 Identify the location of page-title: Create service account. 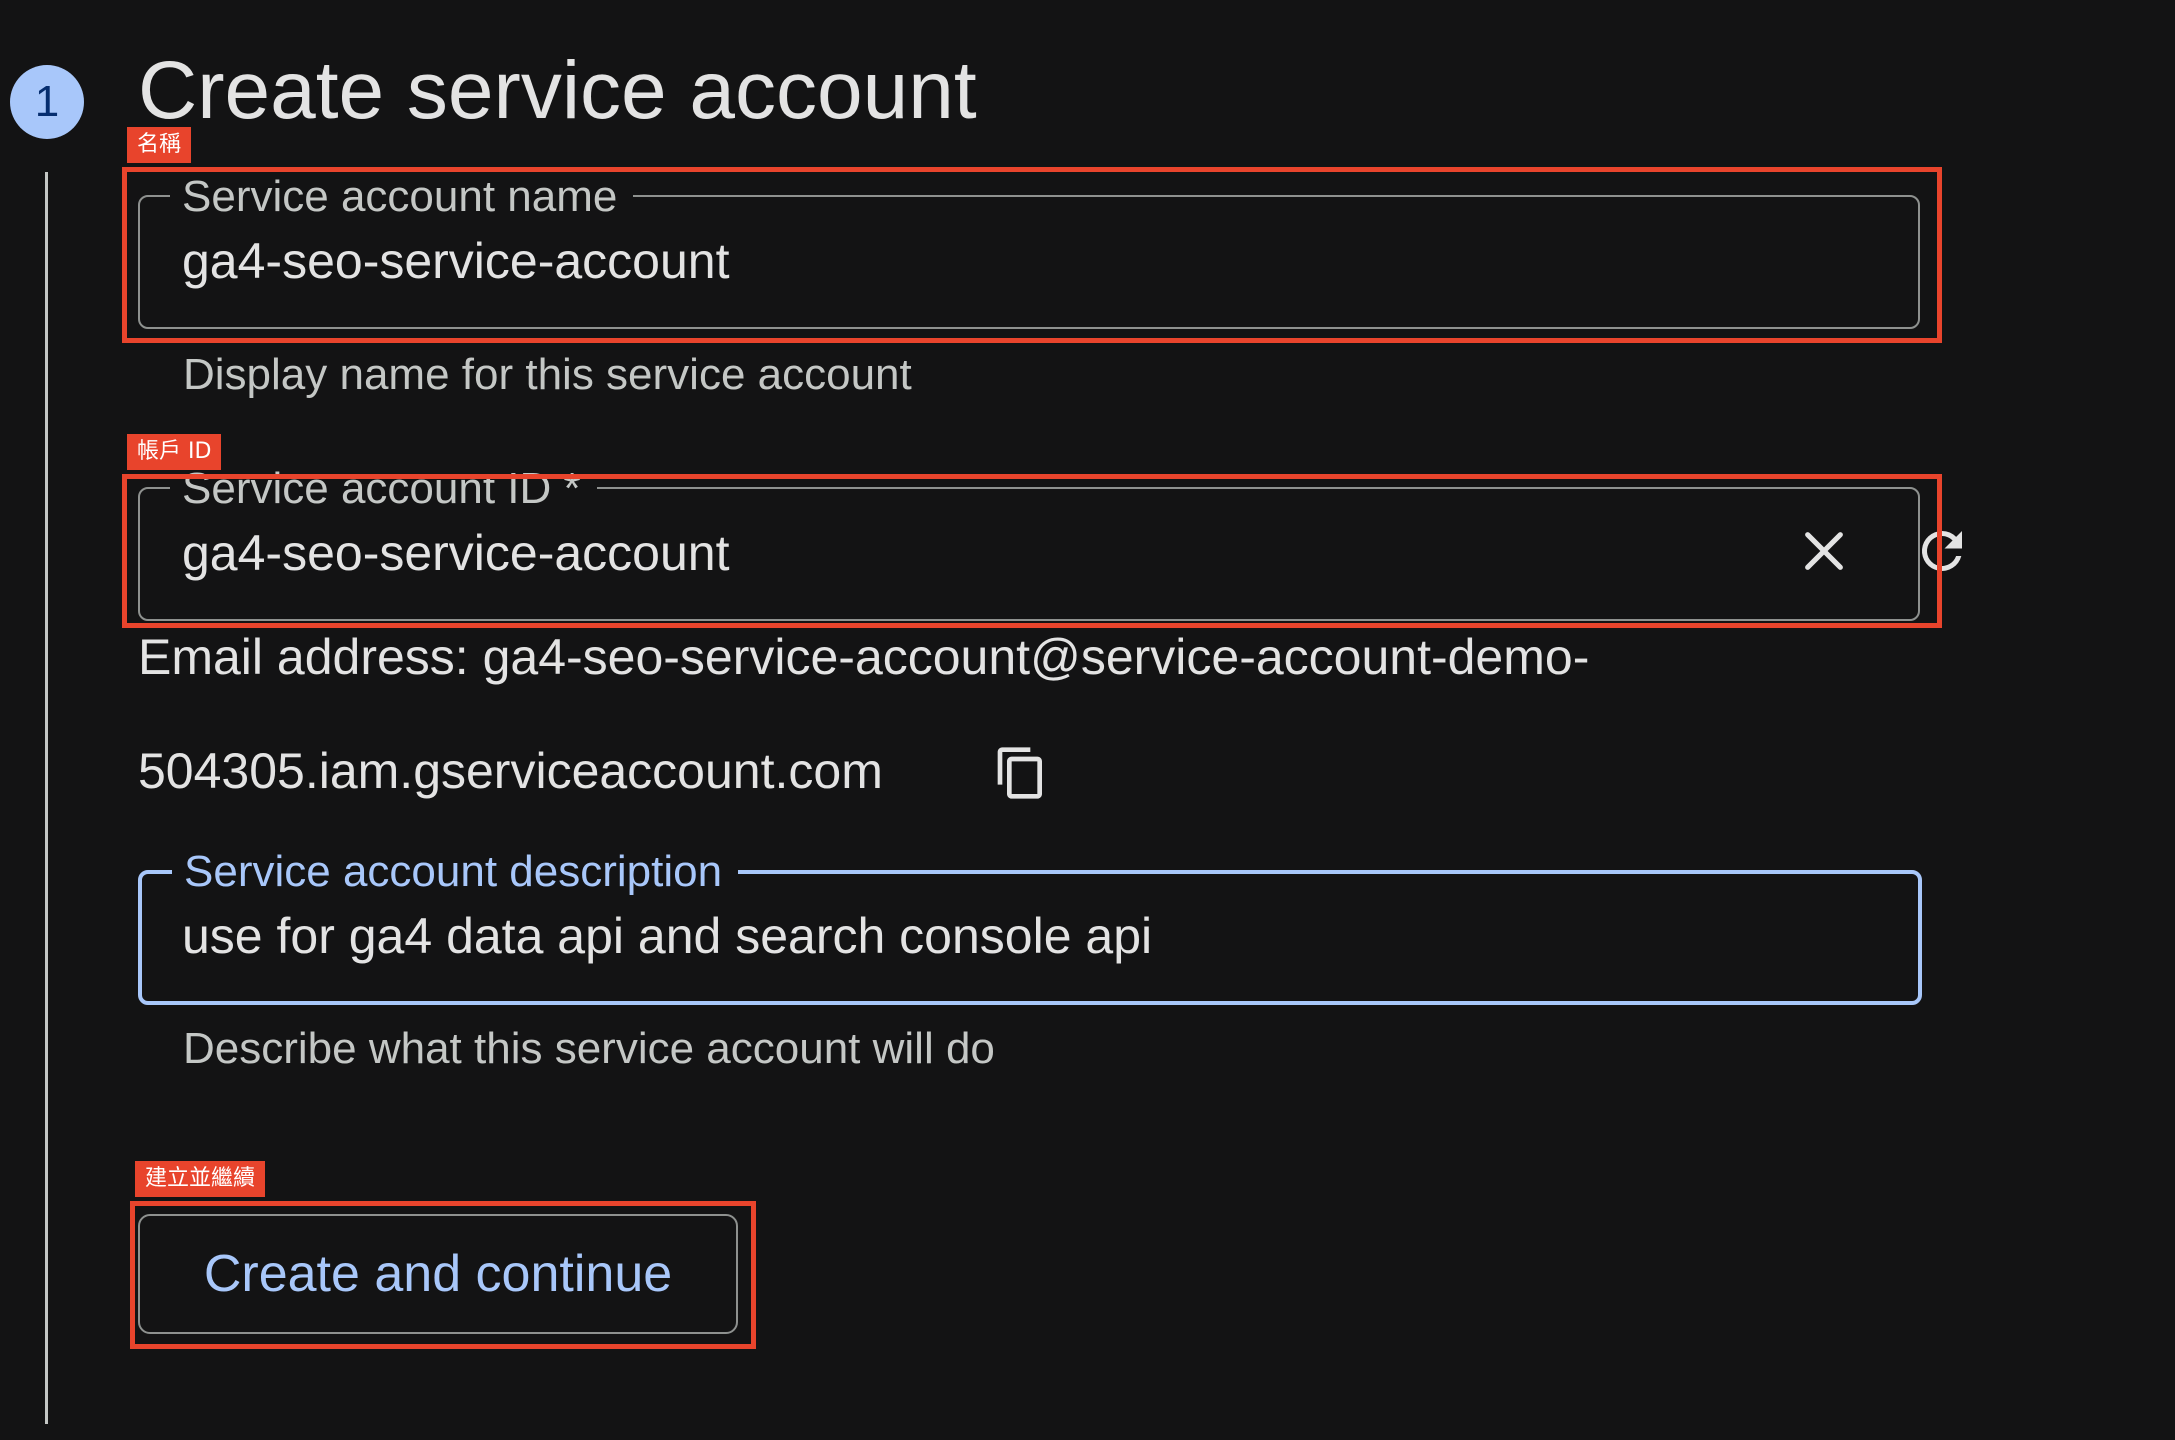
(557, 90).